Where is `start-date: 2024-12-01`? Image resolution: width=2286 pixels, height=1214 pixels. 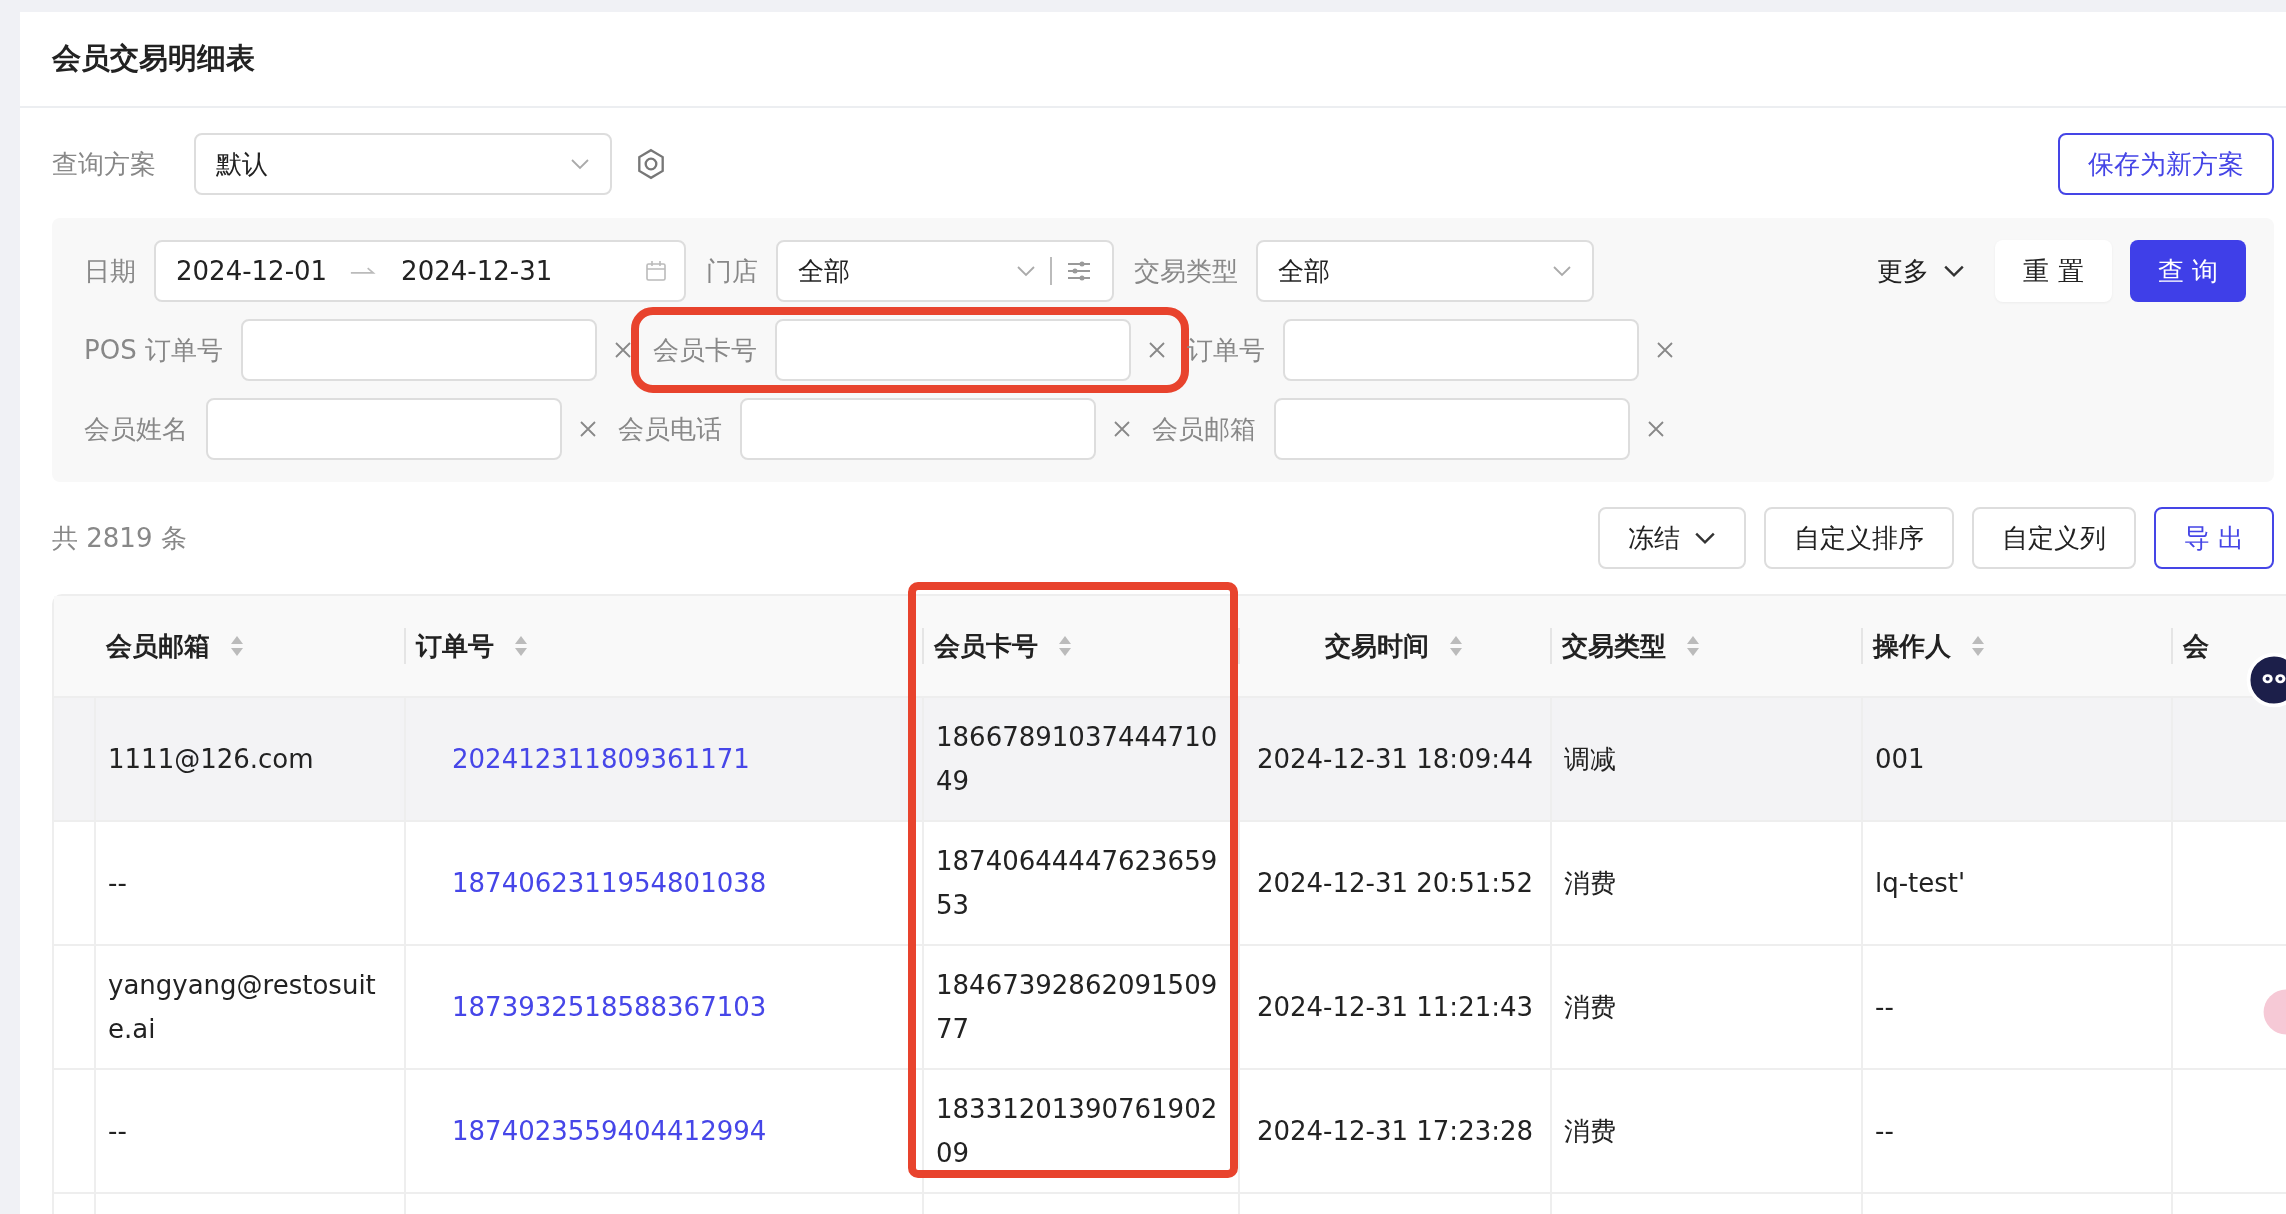
start-date: 2024-12-01 is located at coordinates (252, 271).